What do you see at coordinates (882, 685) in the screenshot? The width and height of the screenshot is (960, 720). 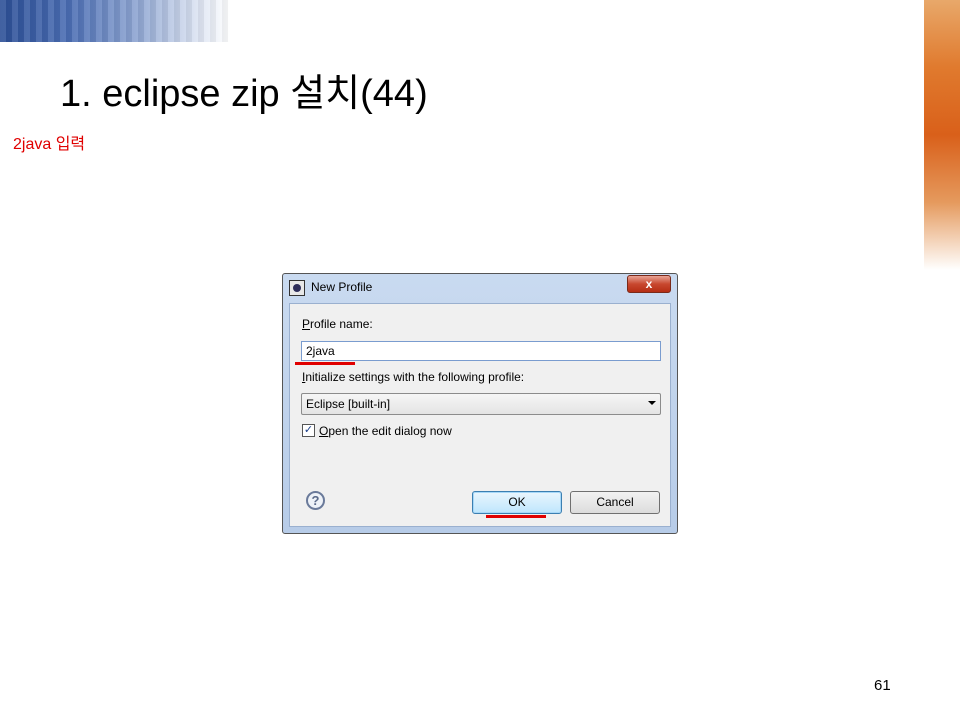 I see `page-number: 61` at bounding box center [882, 685].